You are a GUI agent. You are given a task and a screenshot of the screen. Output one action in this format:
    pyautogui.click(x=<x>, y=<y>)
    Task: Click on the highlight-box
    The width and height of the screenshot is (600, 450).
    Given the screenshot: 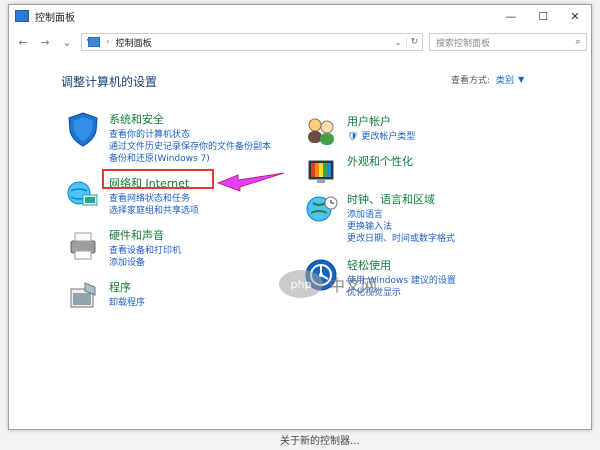 What is the action you would take?
    pyautogui.click(x=158, y=179)
    